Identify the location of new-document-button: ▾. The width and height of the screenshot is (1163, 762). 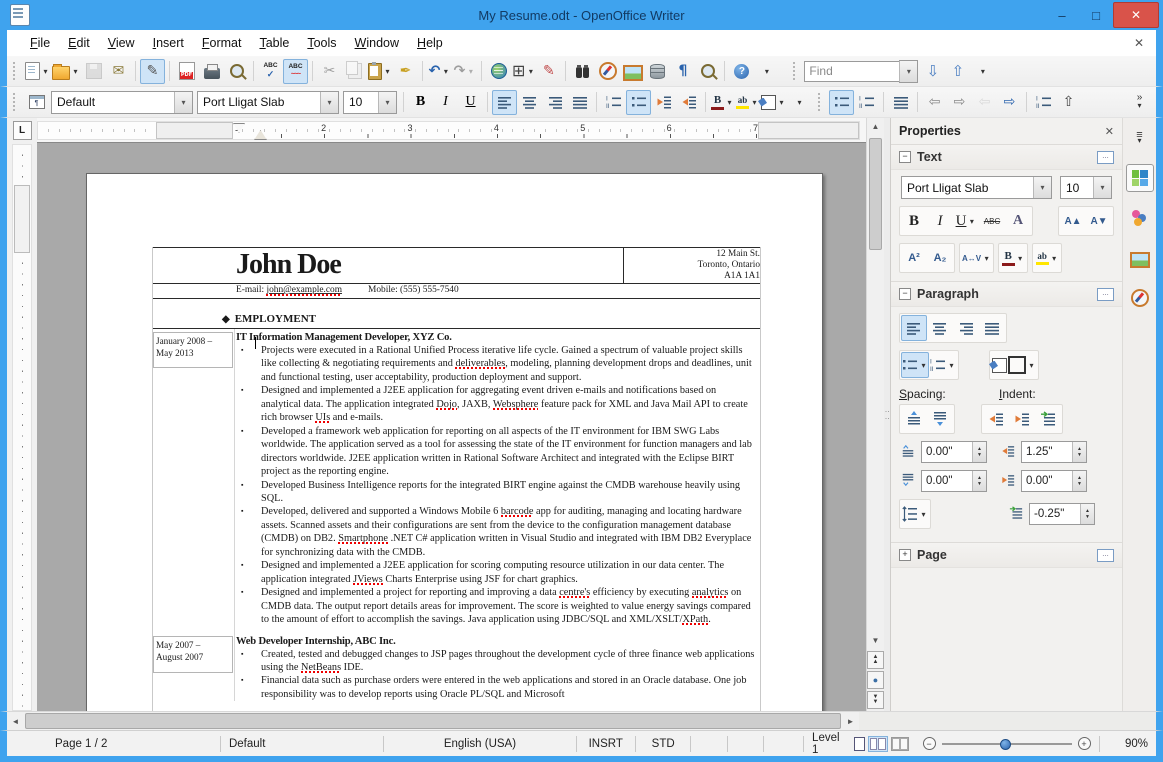
(37, 71).